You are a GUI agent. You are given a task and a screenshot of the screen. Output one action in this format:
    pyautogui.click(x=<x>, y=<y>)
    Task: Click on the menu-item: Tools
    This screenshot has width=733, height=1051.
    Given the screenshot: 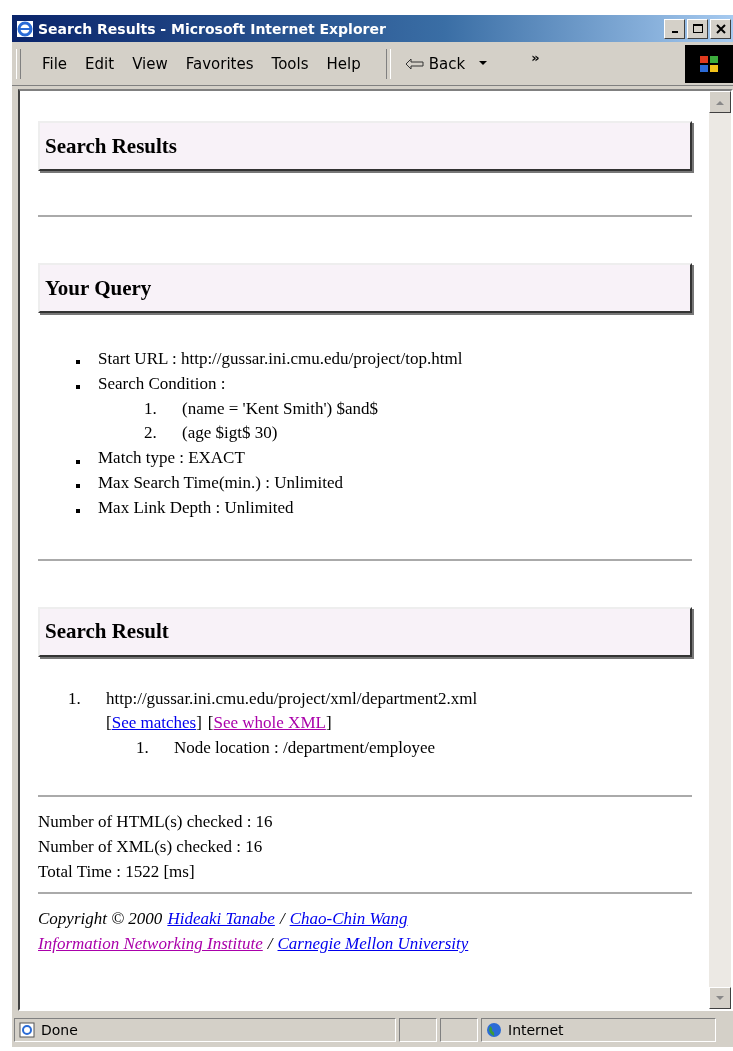 What is the action you would take?
    pyautogui.click(x=290, y=63)
    